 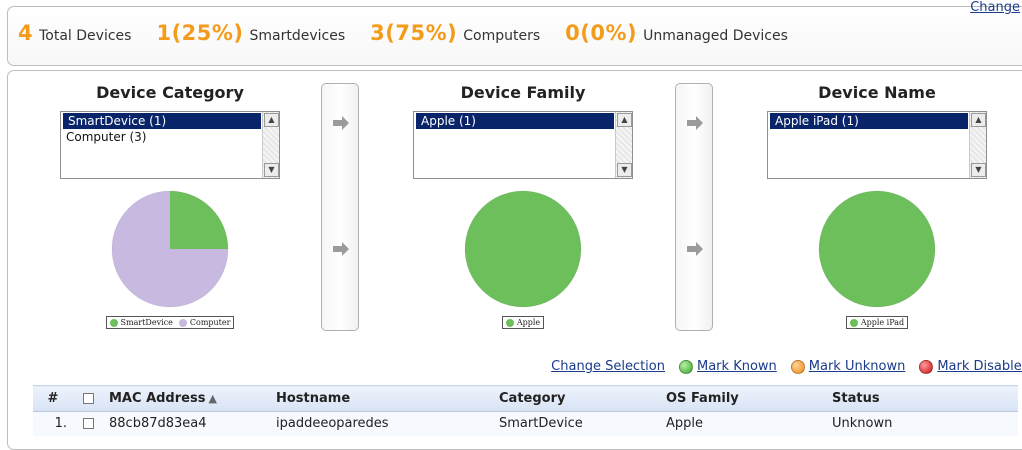 What do you see at coordinates (162, 121) in the screenshot?
I see `listbox-option-selected: SmartDevice (1)` at bounding box center [162, 121].